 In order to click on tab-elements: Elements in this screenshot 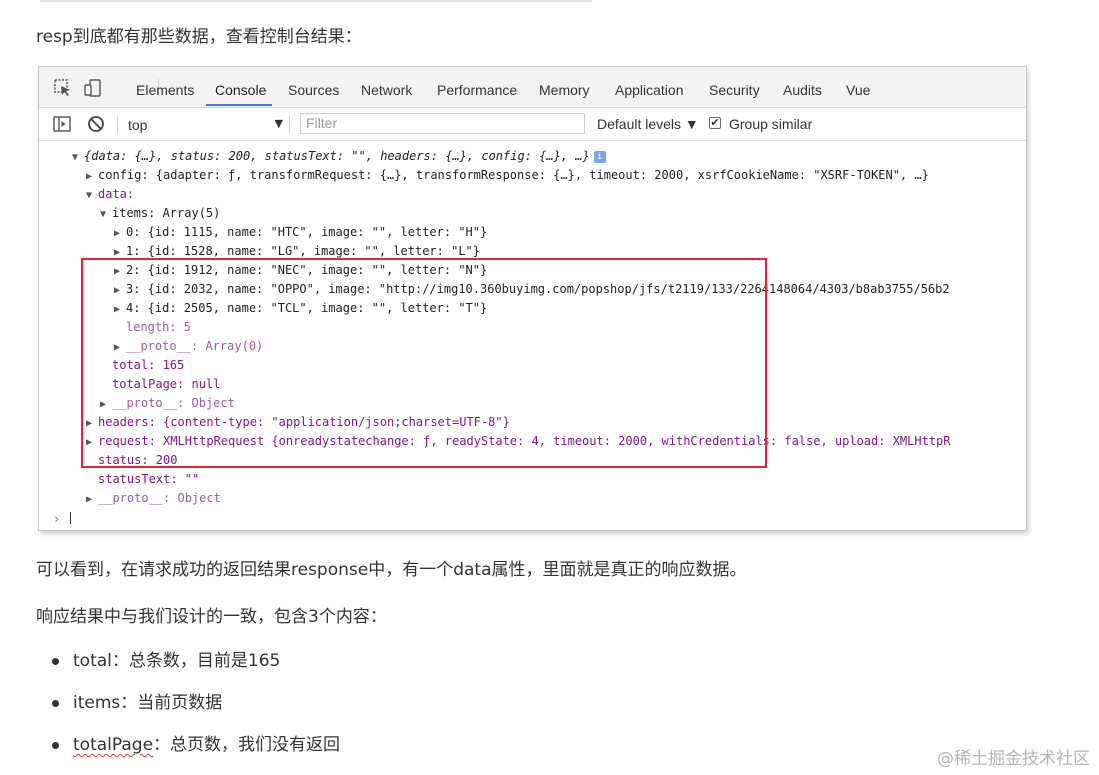, I will do `click(165, 90)`.